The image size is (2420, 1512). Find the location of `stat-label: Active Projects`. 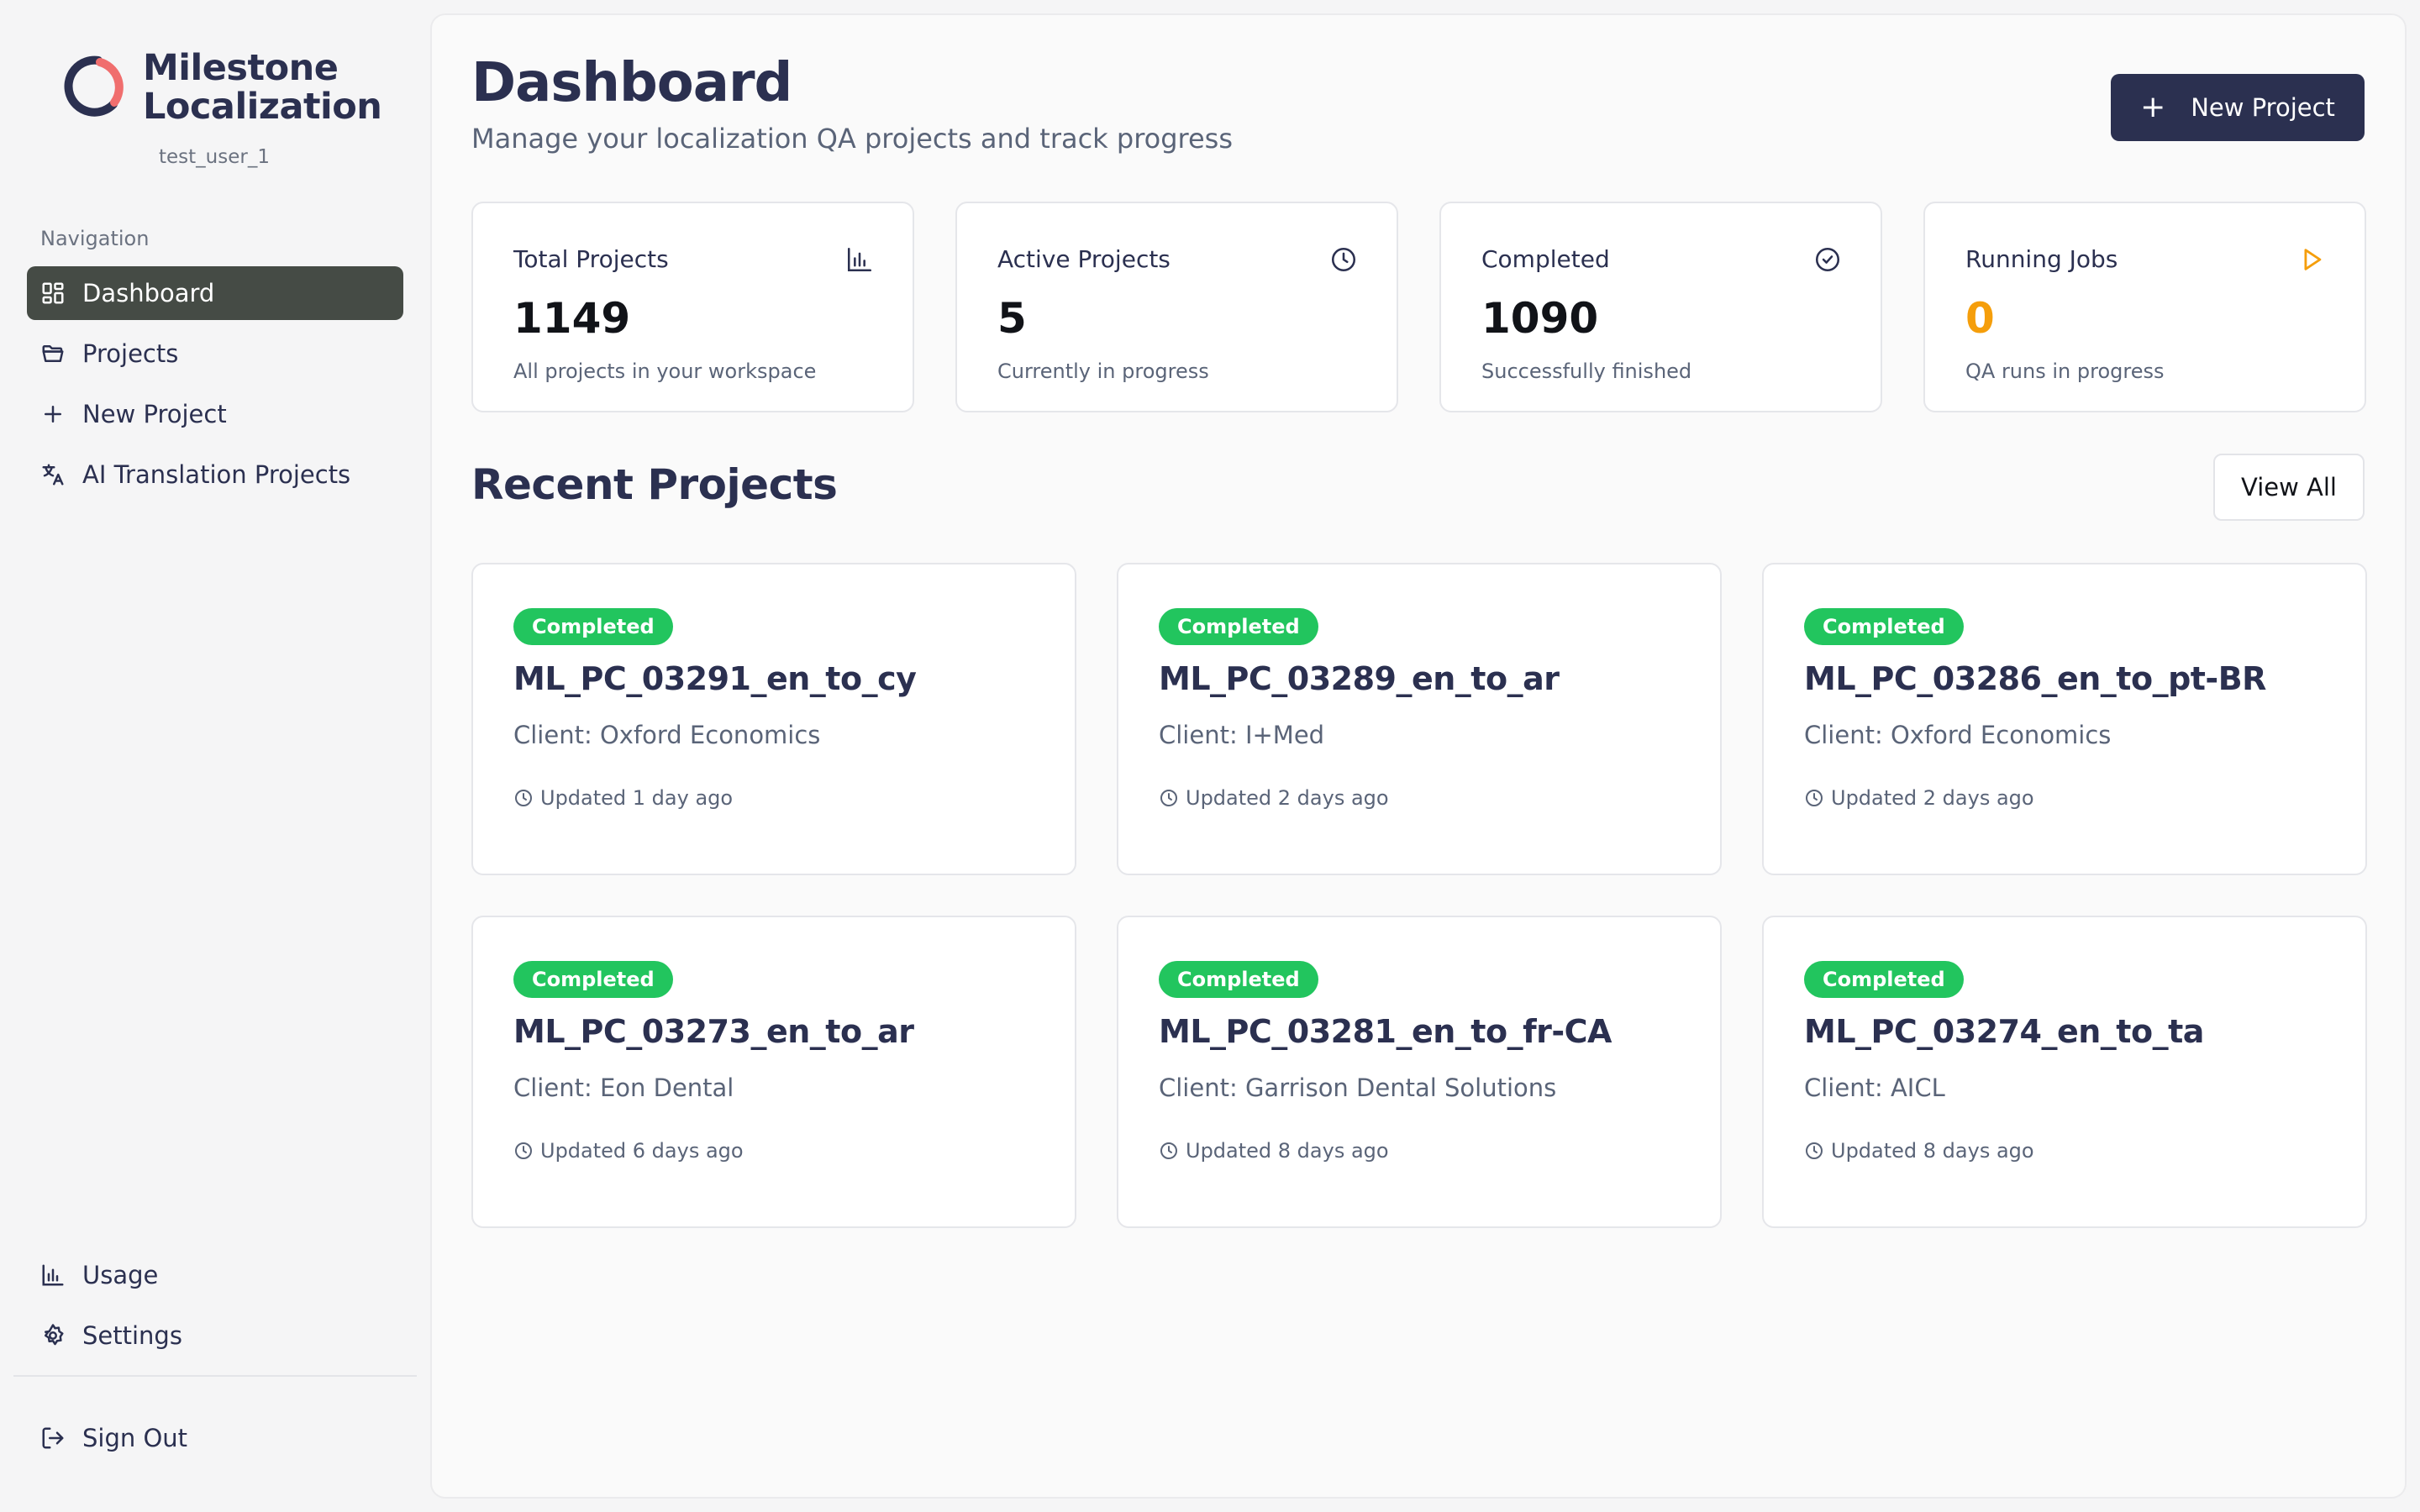

stat-label: Active Projects is located at coordinates (1084, 259).